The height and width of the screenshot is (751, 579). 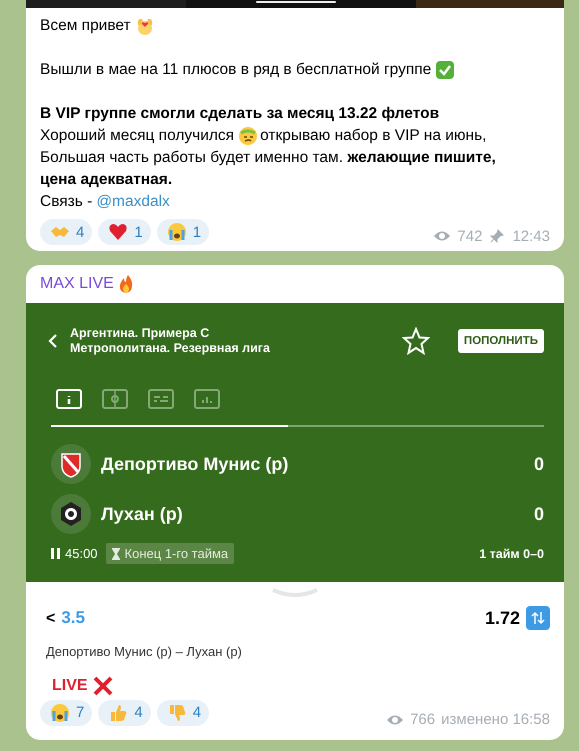 What do you see at coordinates (469, 236) in the screenshot?
I see `view-count: 742` at bounding box center [469, 236].